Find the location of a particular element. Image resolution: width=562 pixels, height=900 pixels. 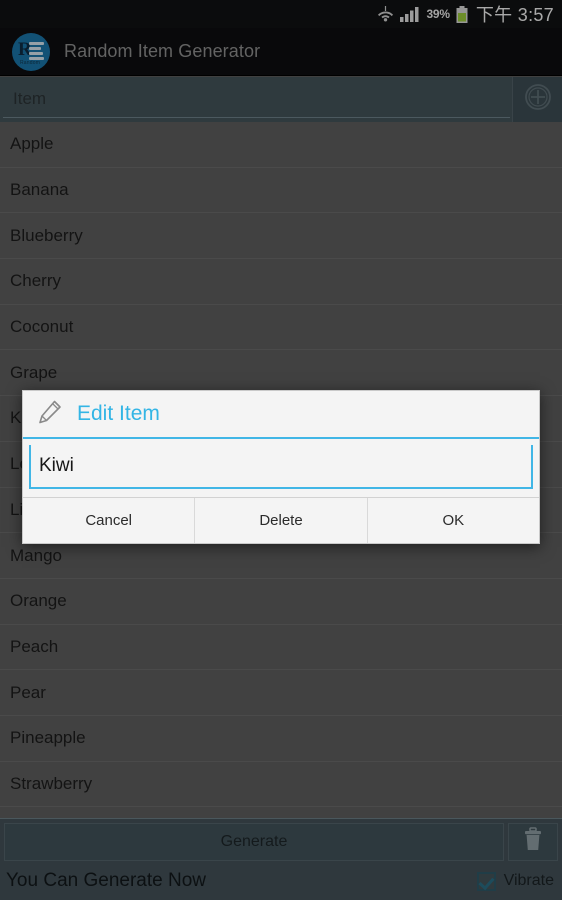

battery-percent-label: 39% is located at coordinates (438, 14).